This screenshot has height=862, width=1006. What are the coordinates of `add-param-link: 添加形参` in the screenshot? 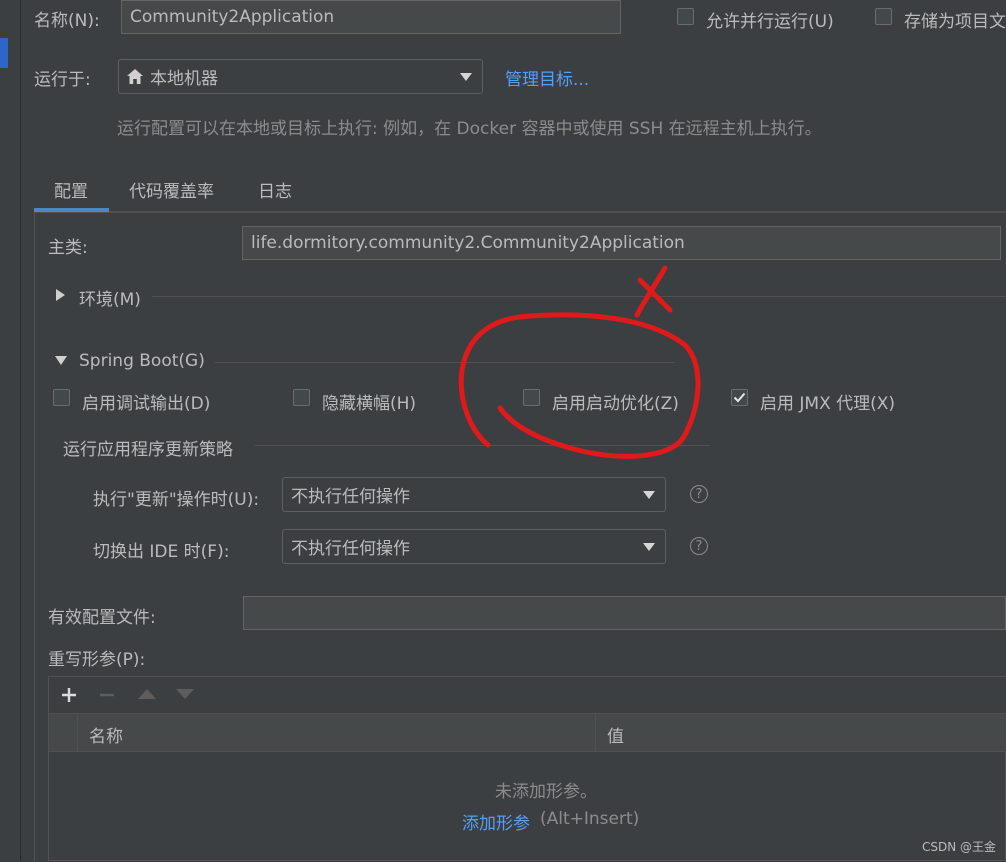 It's located at (496, 821).